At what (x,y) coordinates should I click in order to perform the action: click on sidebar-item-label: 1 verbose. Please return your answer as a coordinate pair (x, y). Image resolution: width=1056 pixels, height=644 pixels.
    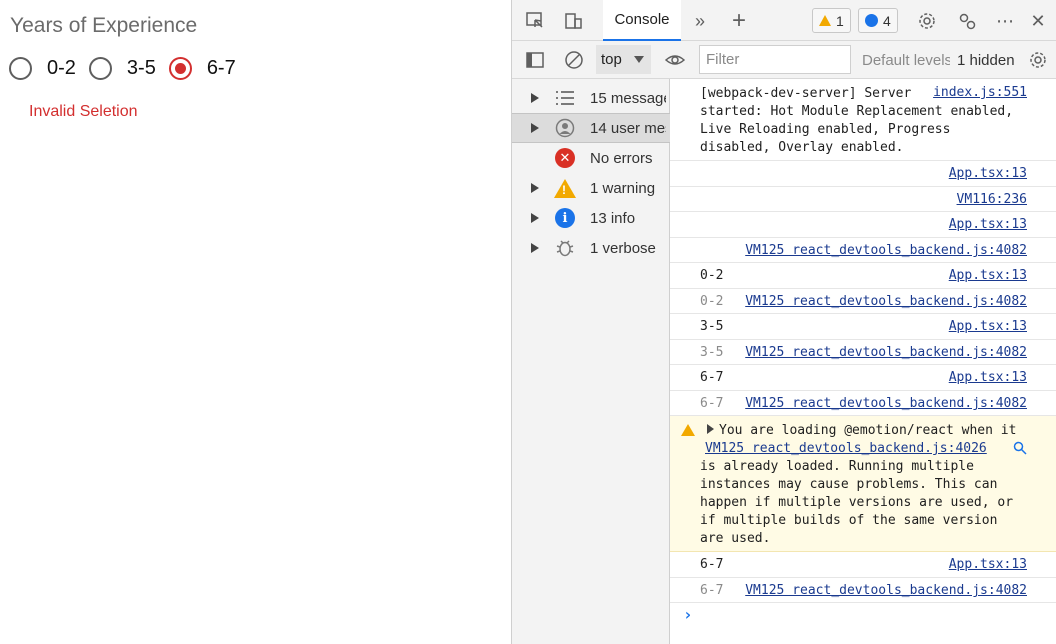
    Looking at the image, I should click on (623, 248).